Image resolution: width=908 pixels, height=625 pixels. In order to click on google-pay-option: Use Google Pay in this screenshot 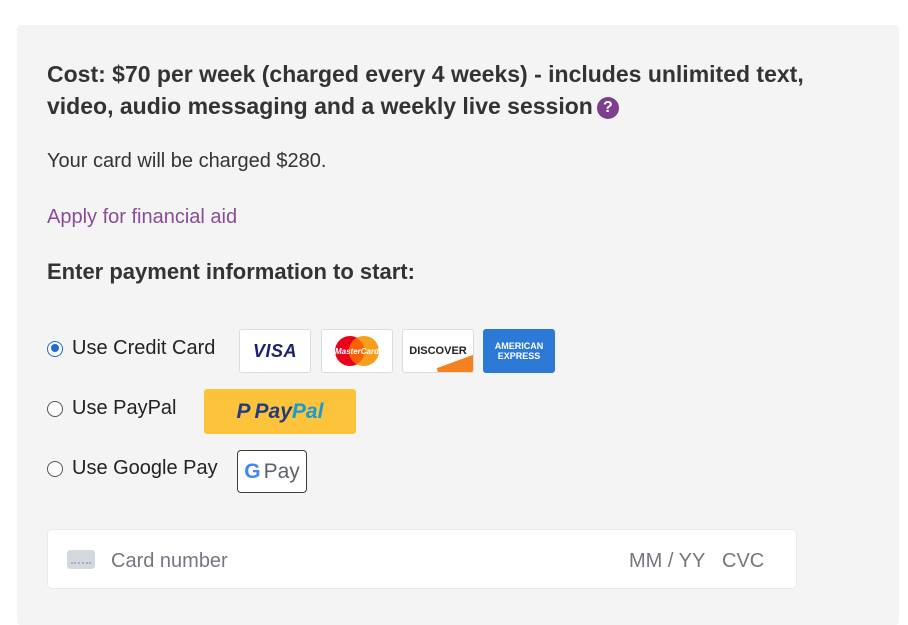, I will do `click(132, 468)`.